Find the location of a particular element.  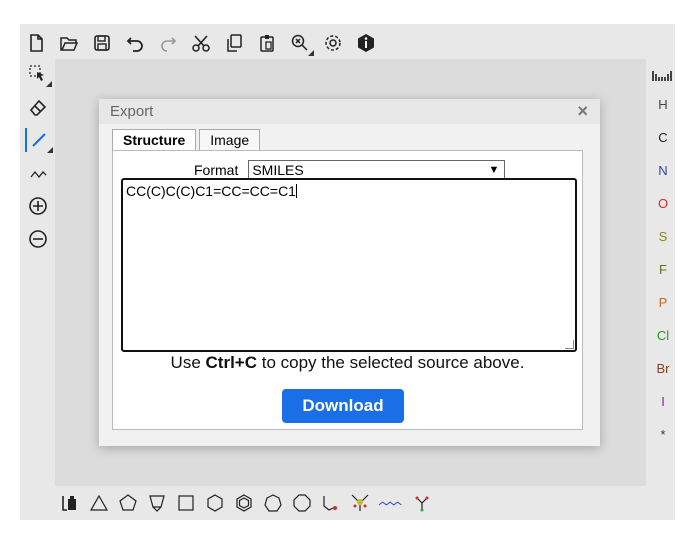

select-icon is located at coordinates (39, 74).